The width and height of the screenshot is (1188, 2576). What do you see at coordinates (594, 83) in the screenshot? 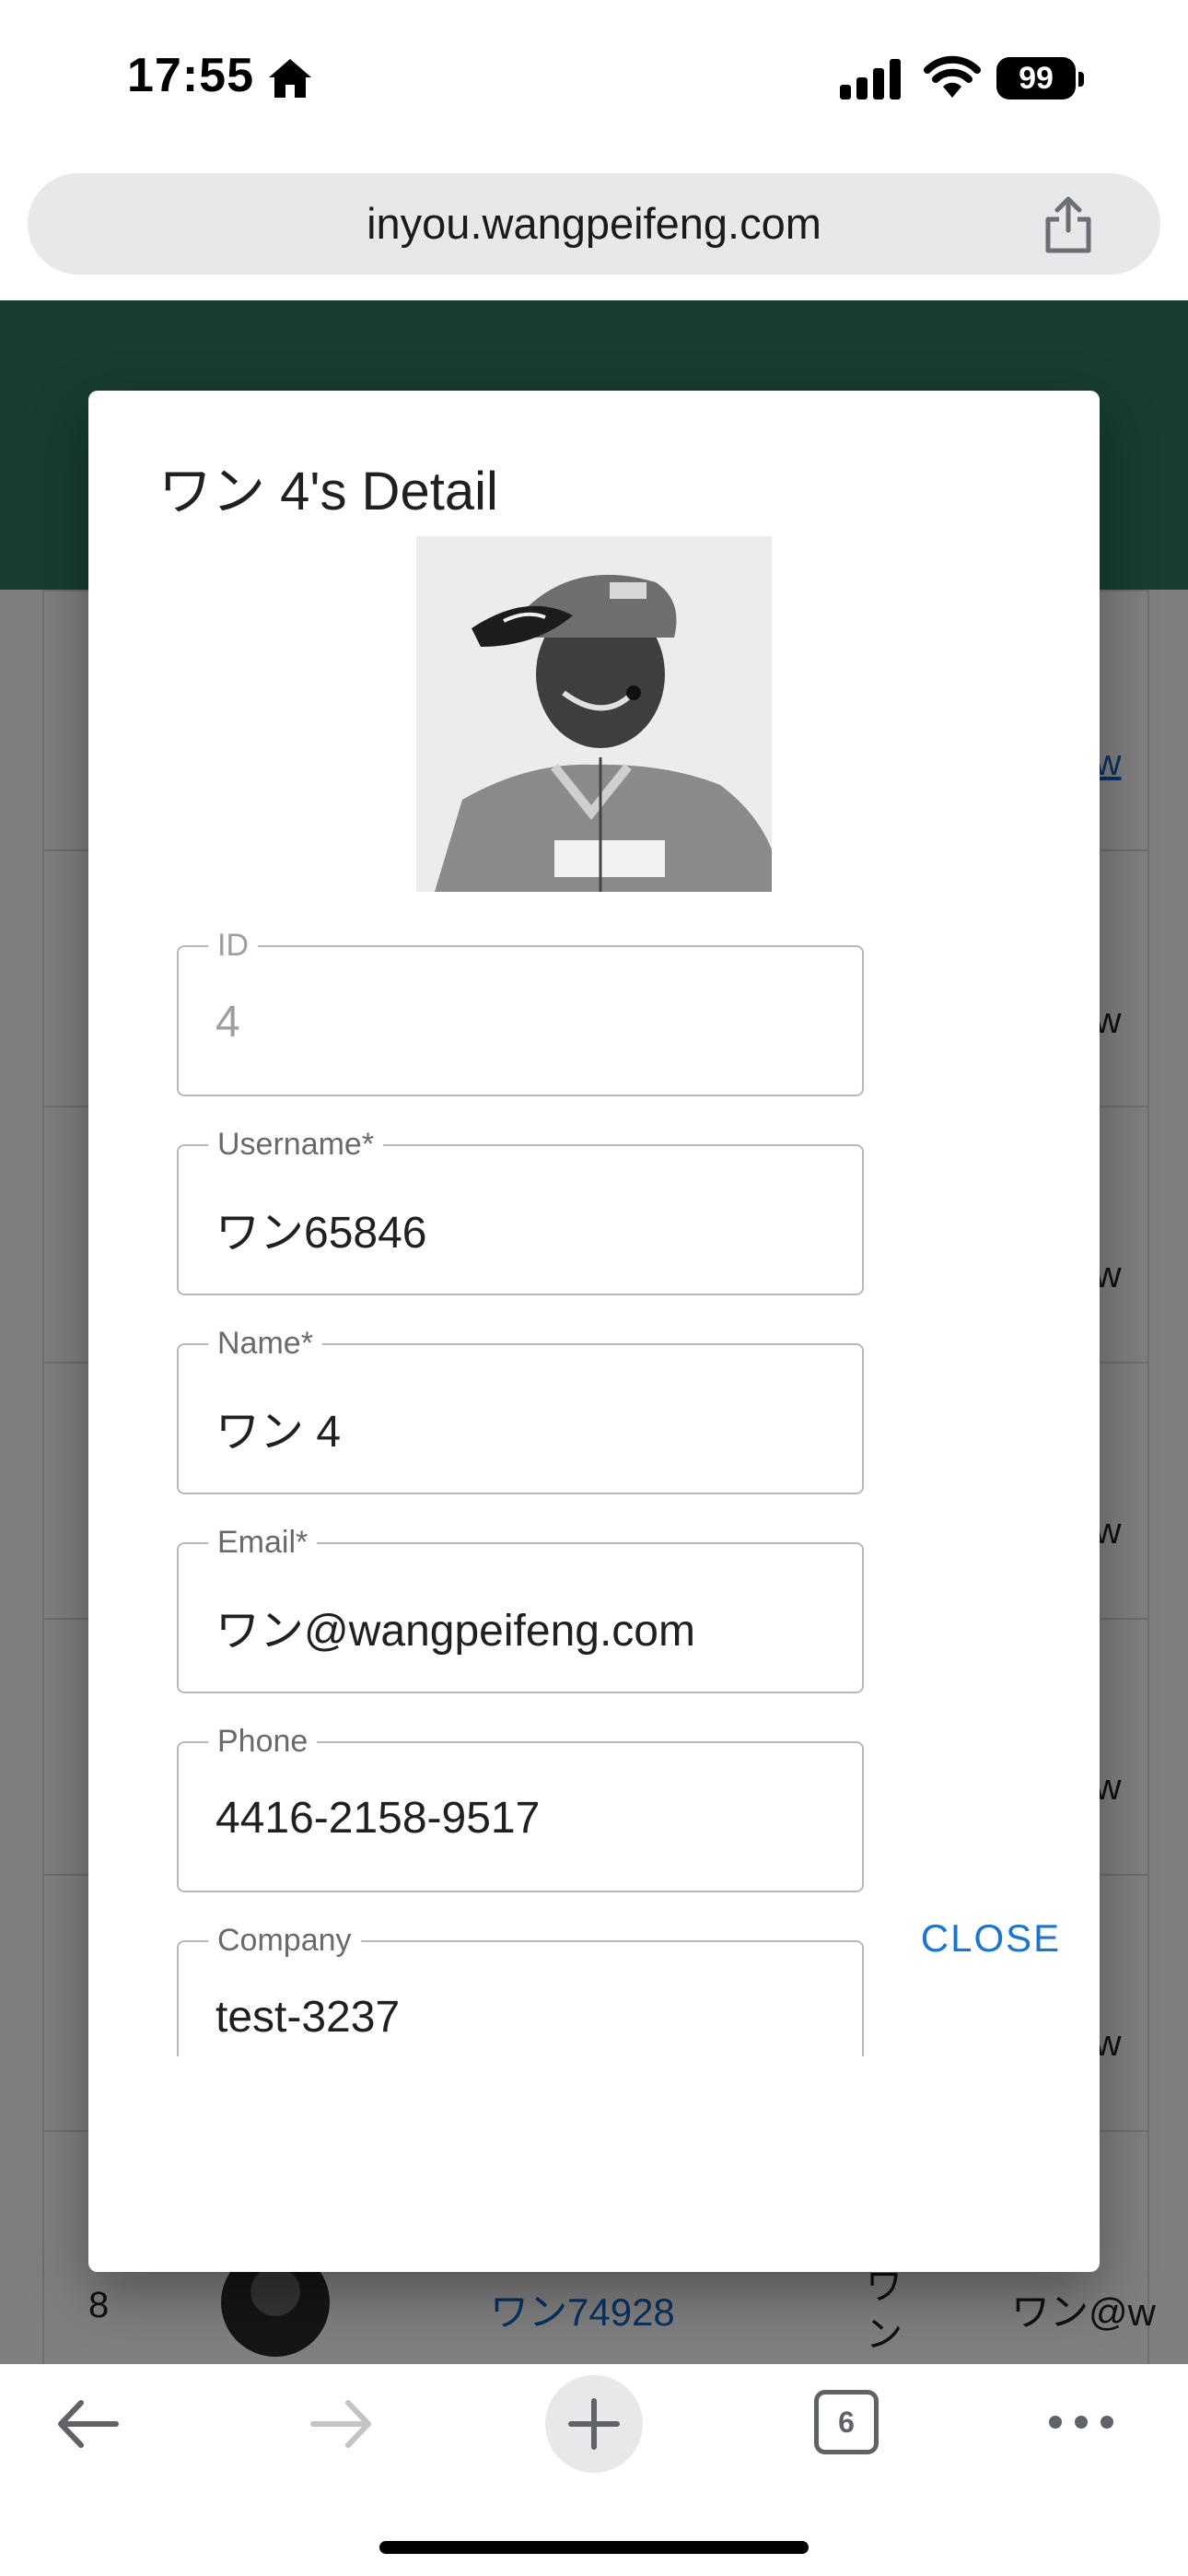
I see `status-bar: 17:55 99` at bounding box center [594, 83].